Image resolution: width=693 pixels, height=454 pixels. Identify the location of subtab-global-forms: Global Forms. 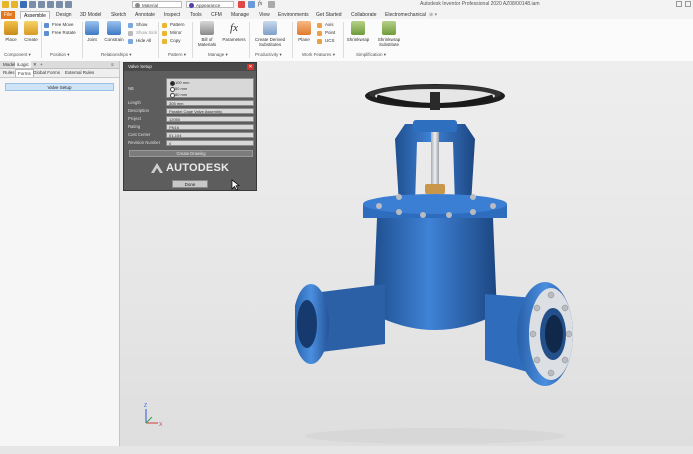
(46, 73).